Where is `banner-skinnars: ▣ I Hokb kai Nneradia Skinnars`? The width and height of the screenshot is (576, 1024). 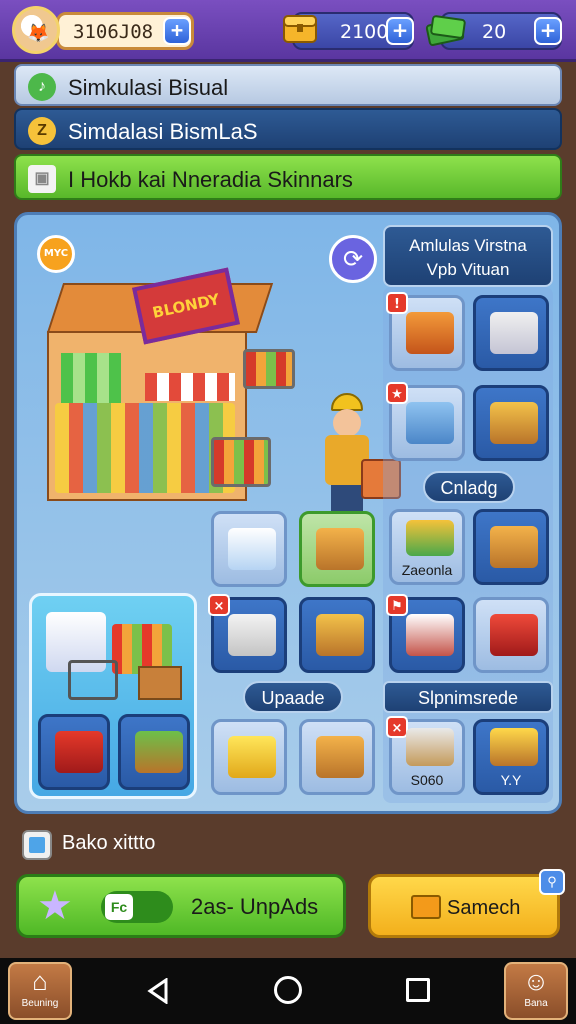
banner-skinnars: ▣ I Hokb kai Nneradia Skinnars is located at coordinates (288, 177).